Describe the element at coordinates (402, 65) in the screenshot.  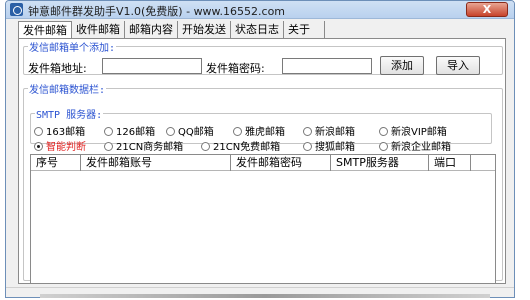
I see `add-button: 添加` at that location.